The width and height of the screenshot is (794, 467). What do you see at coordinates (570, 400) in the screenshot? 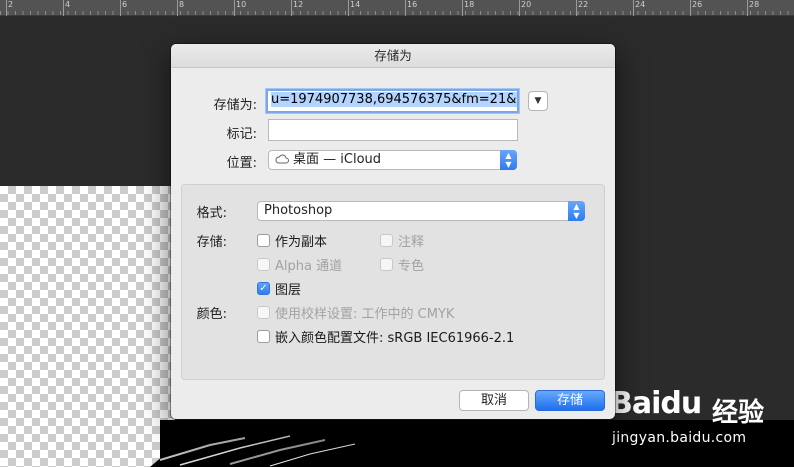
I see `save-button: 存储` at bounding box center [570, 400].